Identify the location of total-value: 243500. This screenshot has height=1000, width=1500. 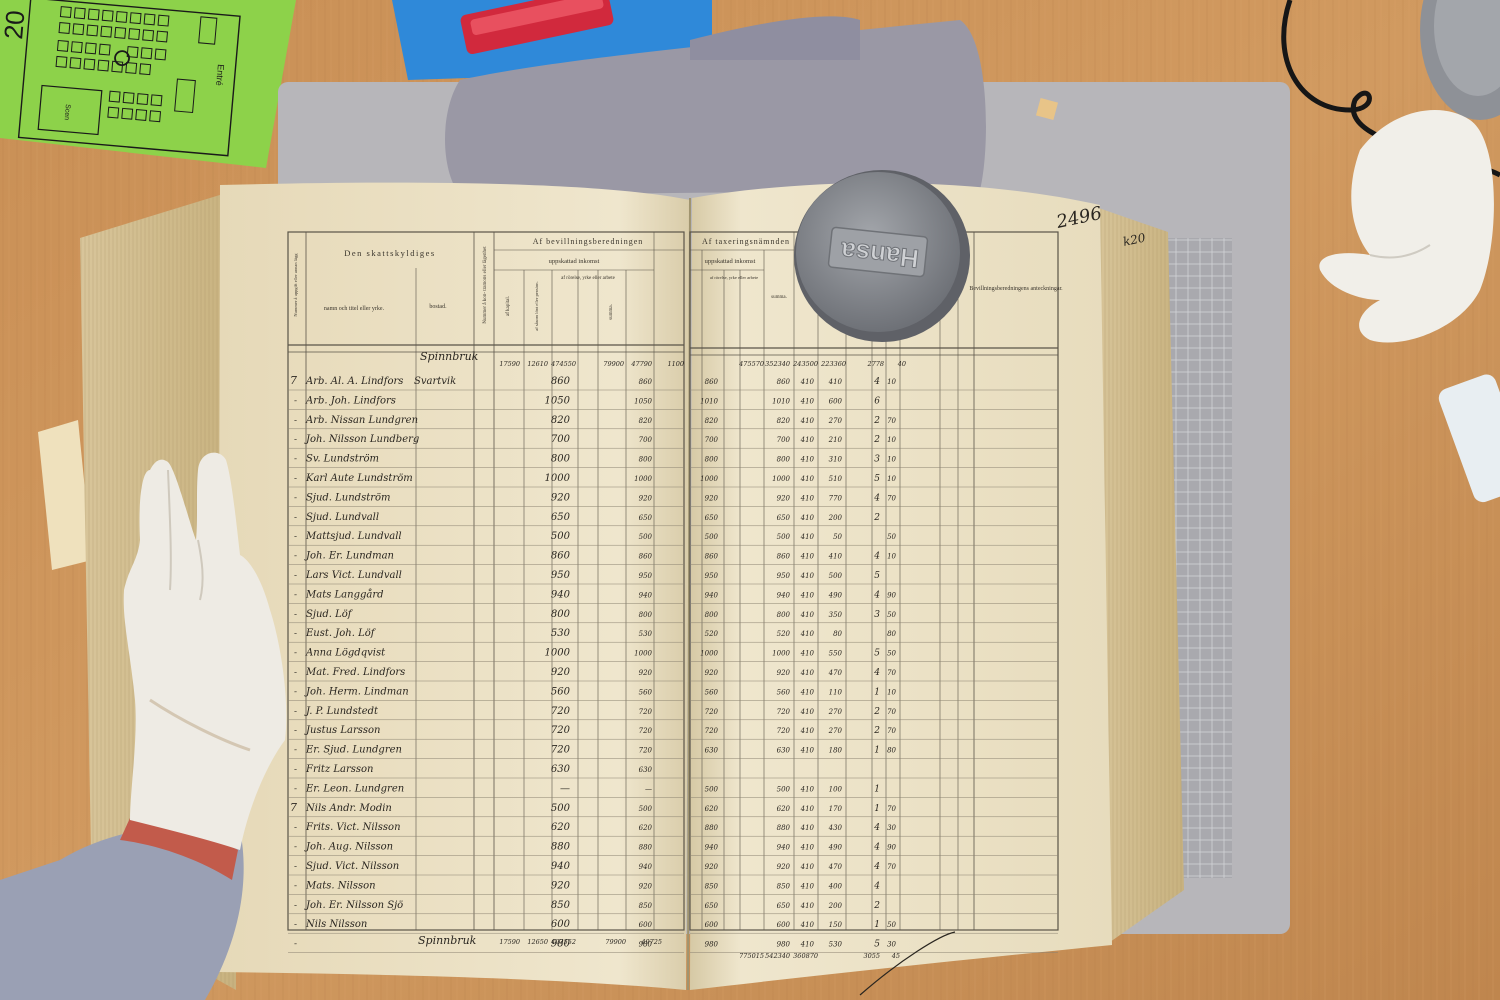
(805, 364).